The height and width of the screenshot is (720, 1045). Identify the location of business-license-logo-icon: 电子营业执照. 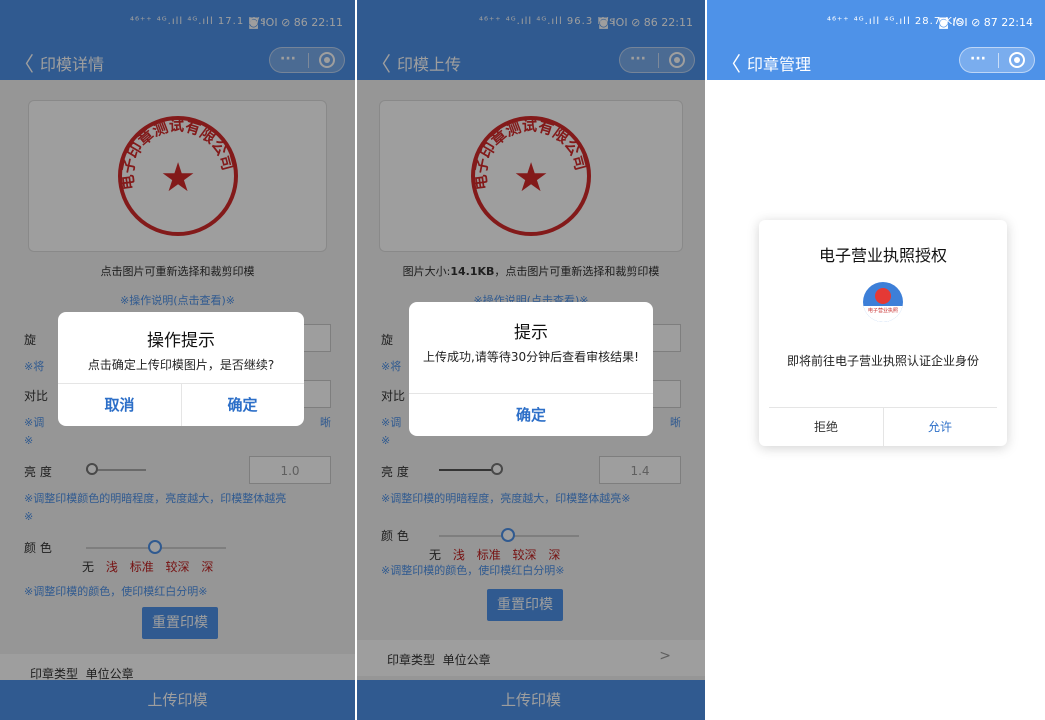
(883, 302).